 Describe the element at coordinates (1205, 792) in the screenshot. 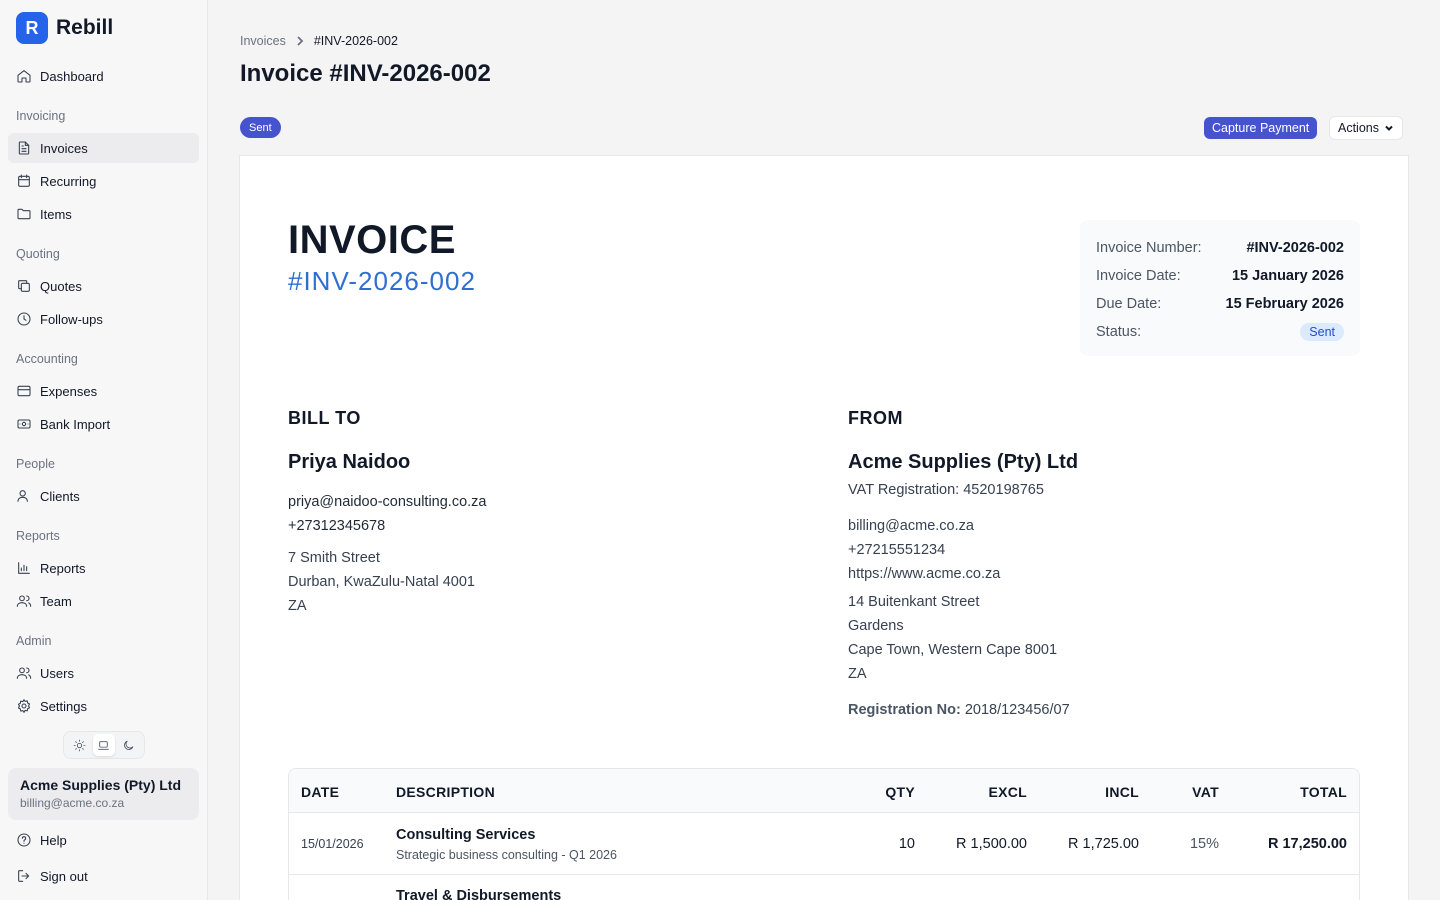

I see `column-header-vat: VAT` at that location.